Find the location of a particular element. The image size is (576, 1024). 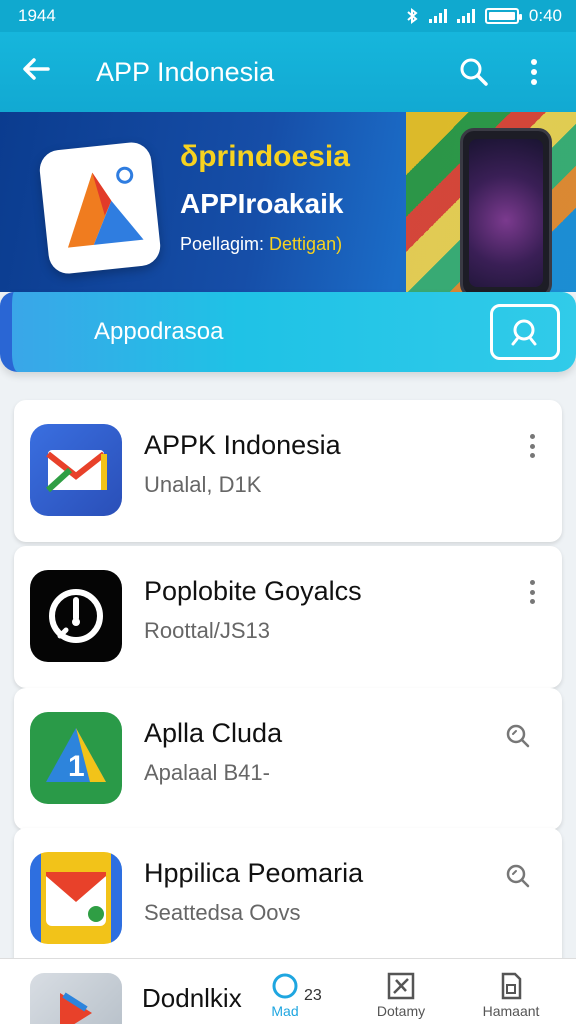

app-logo-icon is located at coordinates (105, 207).